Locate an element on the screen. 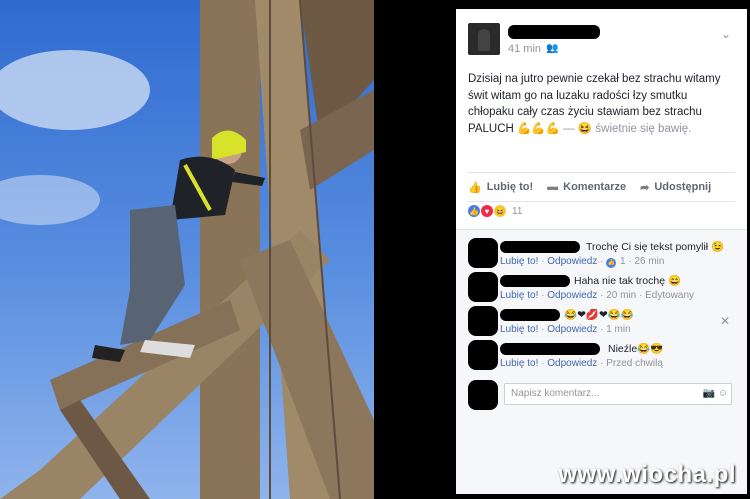 Image resolution: width=750 pixels, height=499 pixels. comment-like-count: 👍 1 is located at coordinates (616, 262).